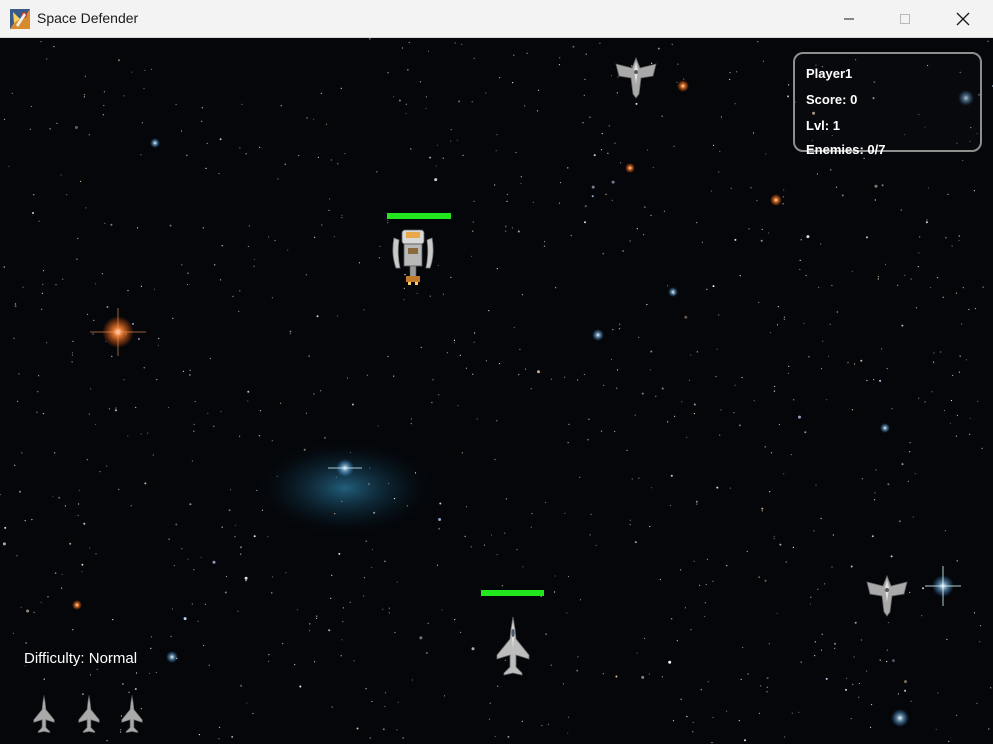 This screenshot has width=993, height=744. Describe the element at coordinates (846, 149) in the screenshot. I see `enemies-counter: Enemies: 0/7` at that location.